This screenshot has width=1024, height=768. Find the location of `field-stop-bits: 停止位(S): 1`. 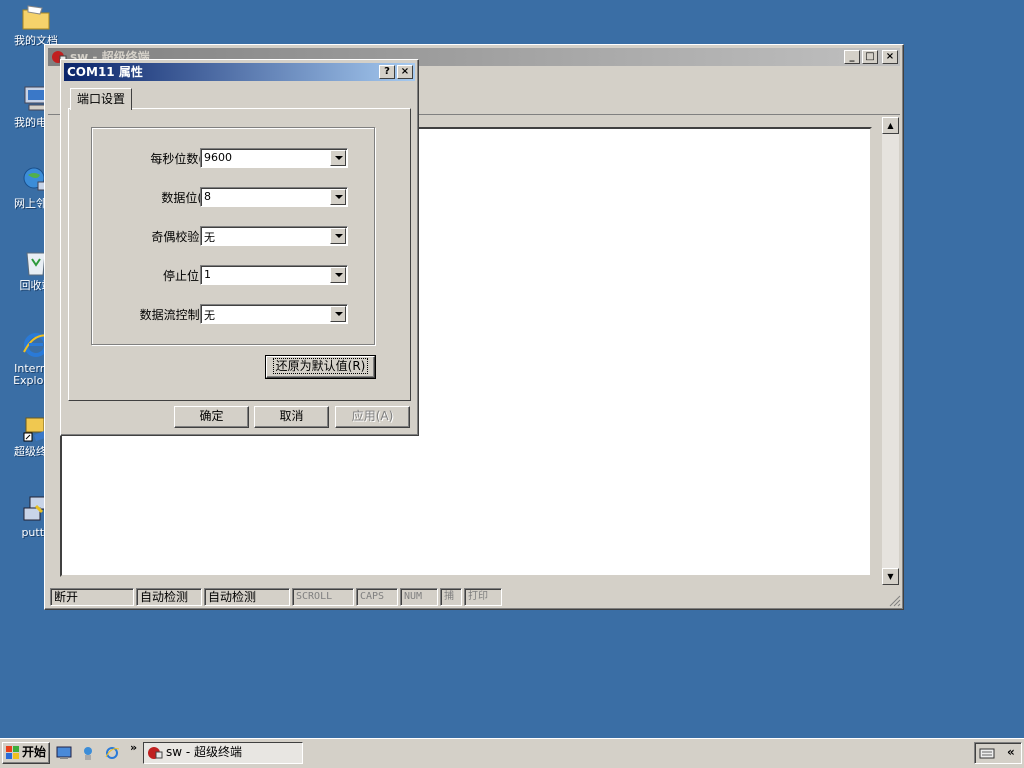

field-stop-bits: 停止位(S): 1 is located at coordinates (234, 275).